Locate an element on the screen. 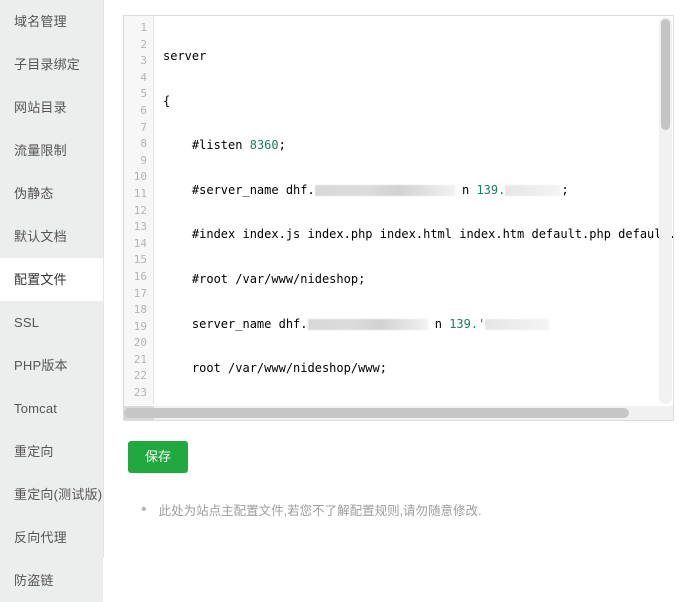  code-line-3: #listen 8360; is located at coordinates (418, 145).